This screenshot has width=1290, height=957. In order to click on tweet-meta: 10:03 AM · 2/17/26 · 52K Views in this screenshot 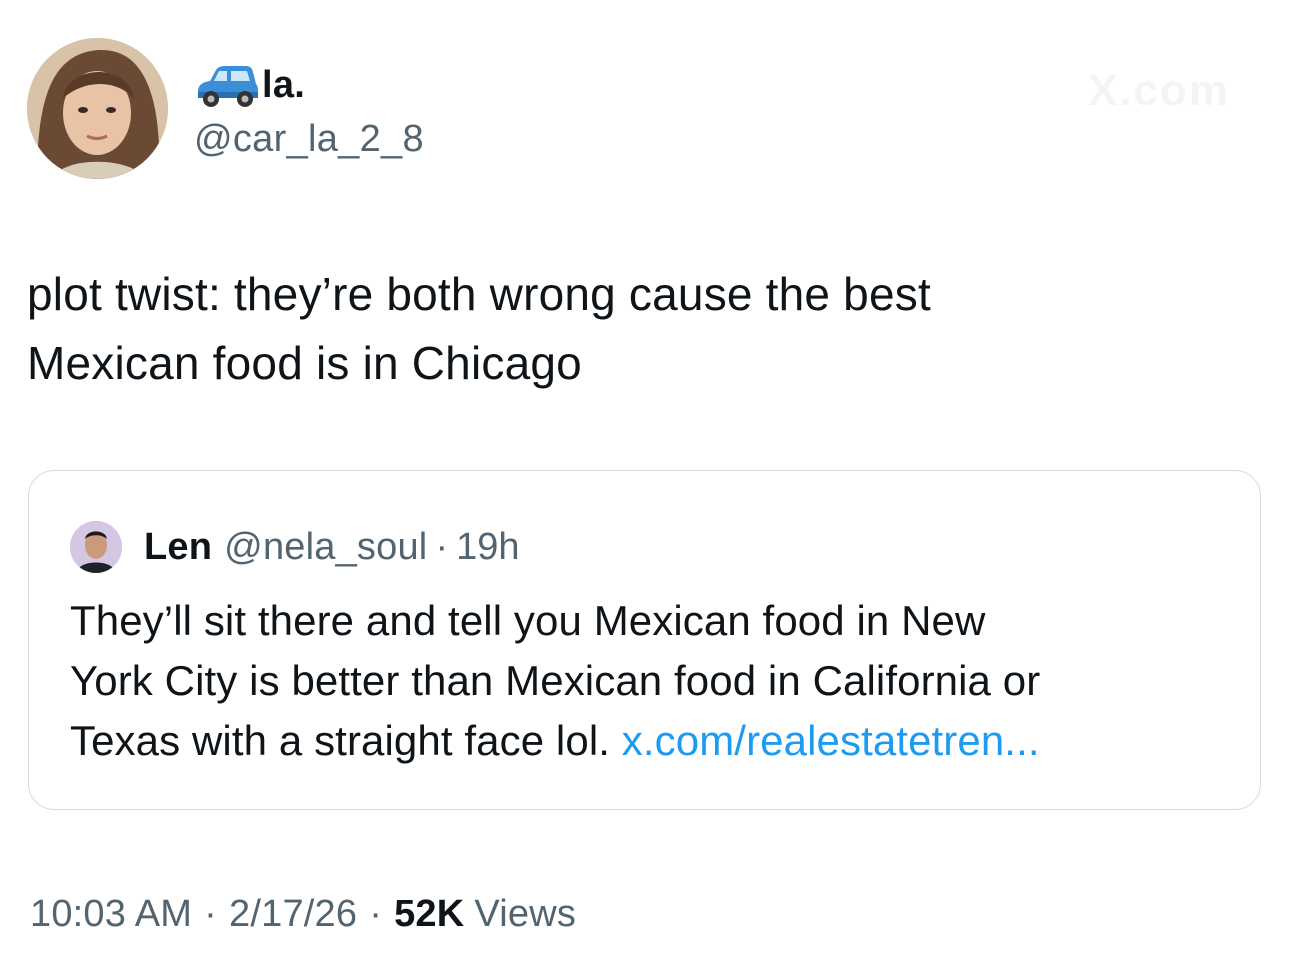, I will do `click(303, 914)`.